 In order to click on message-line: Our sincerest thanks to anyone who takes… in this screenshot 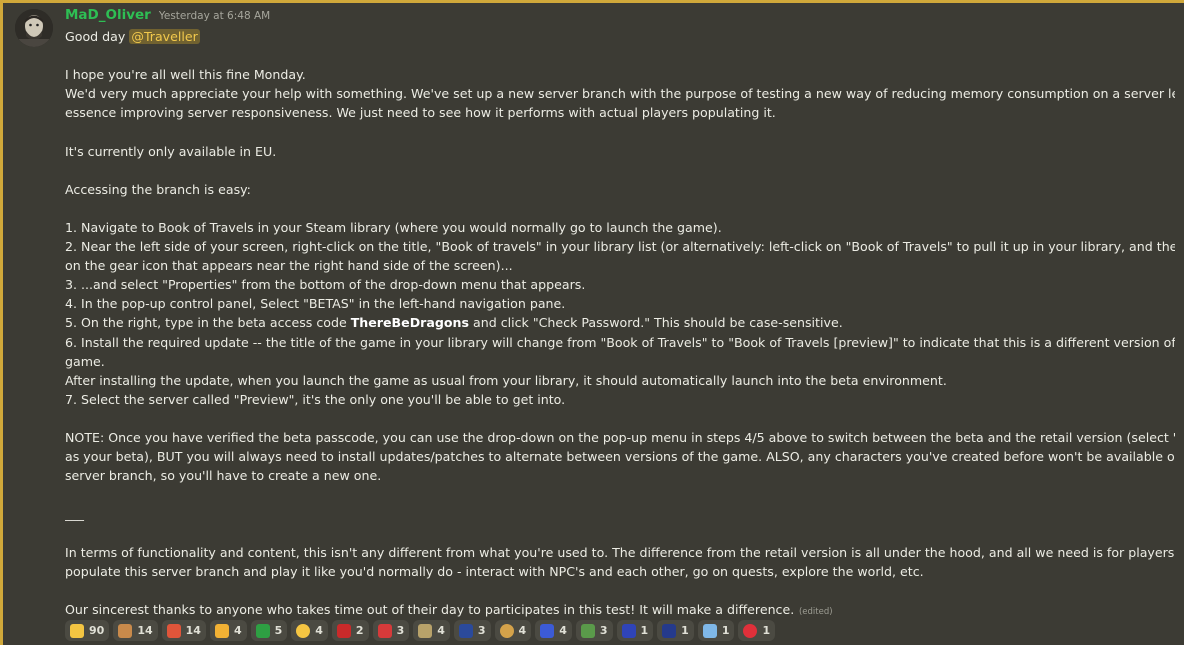, I will do `click(449, 609)`.